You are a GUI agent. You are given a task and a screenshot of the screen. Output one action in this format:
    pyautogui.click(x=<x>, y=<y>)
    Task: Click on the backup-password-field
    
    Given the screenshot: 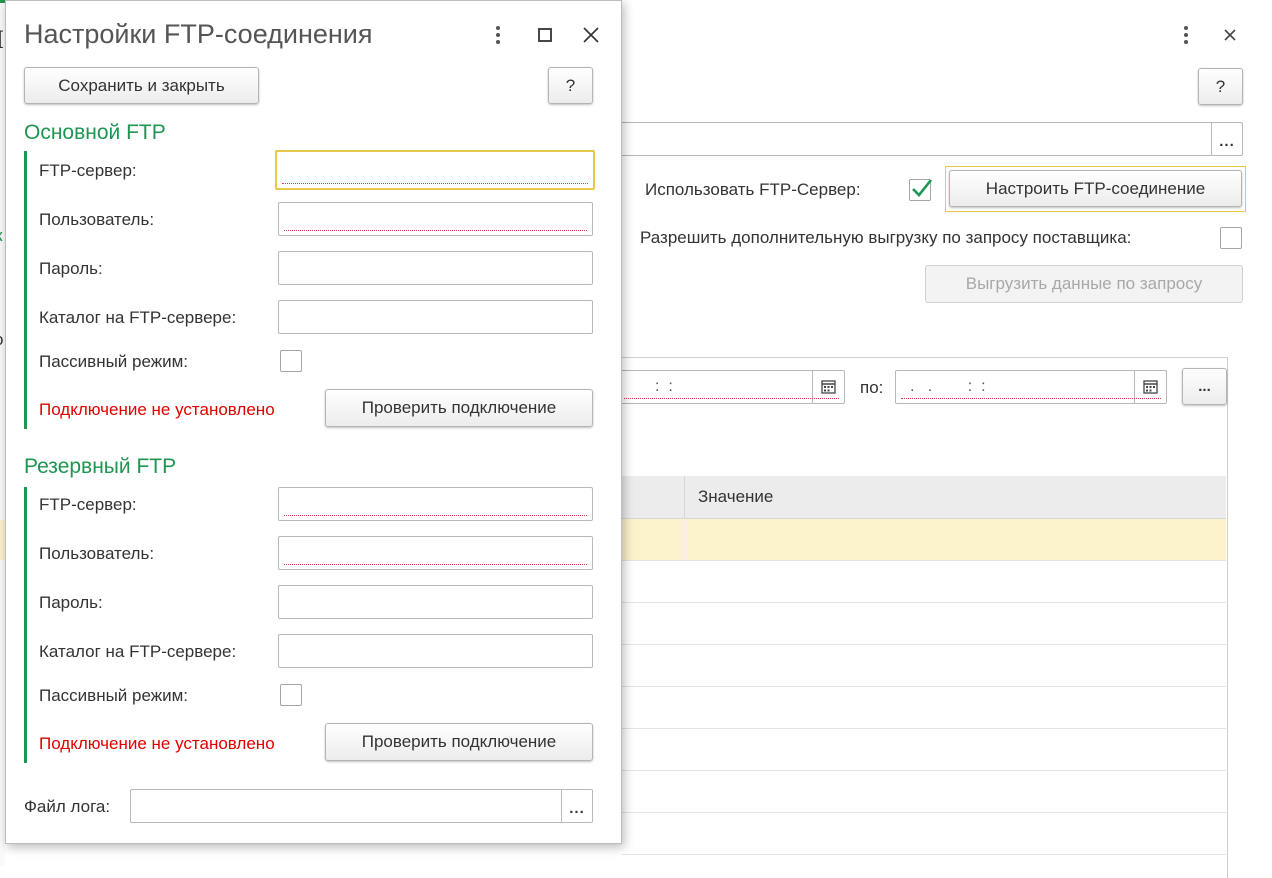 What is the action you would take?
    pyautogui.click(x=435, y=602)
    